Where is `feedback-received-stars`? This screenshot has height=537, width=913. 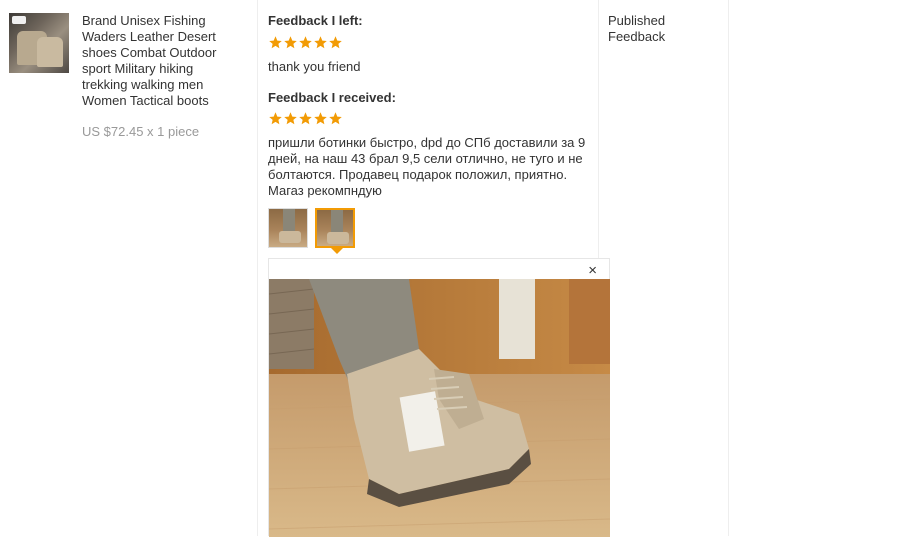
feedback-received-stars is located at coordinates (305, 119).